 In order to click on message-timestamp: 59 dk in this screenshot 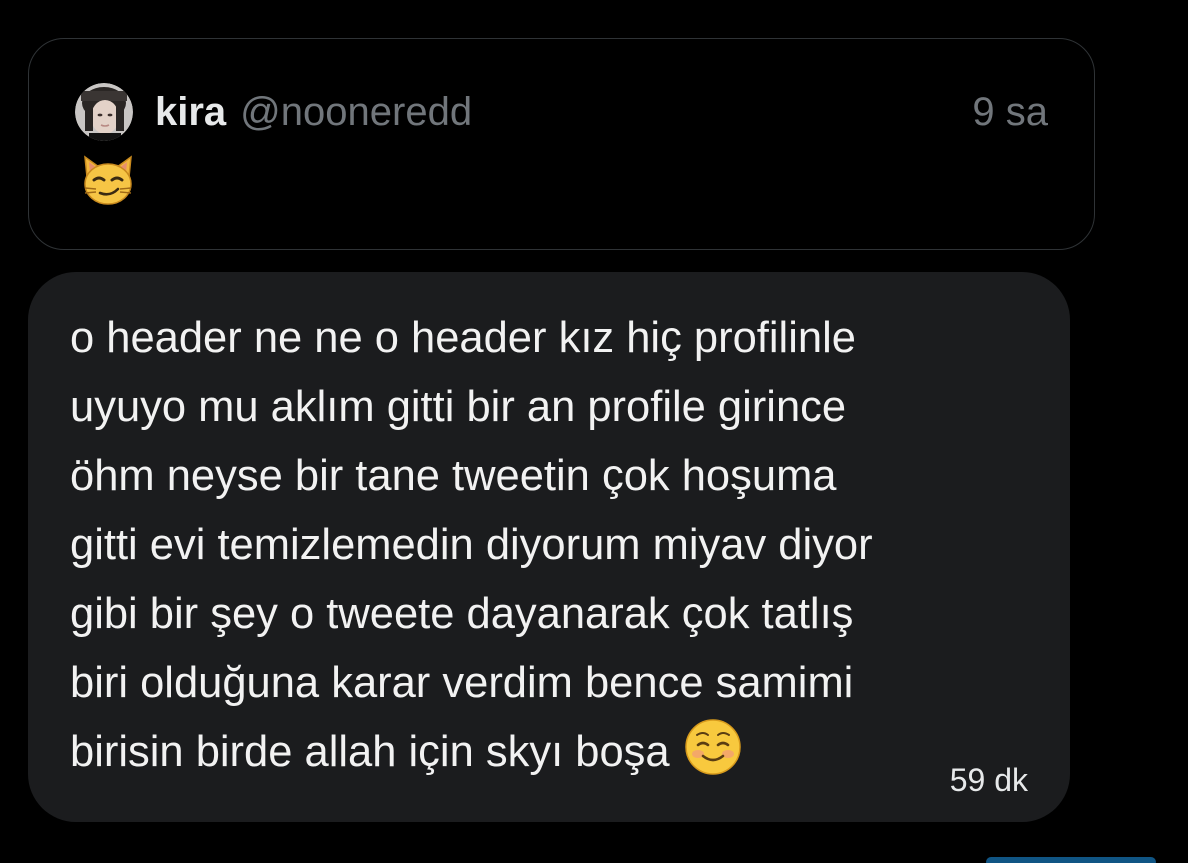, I will do `click(988, 780)`.